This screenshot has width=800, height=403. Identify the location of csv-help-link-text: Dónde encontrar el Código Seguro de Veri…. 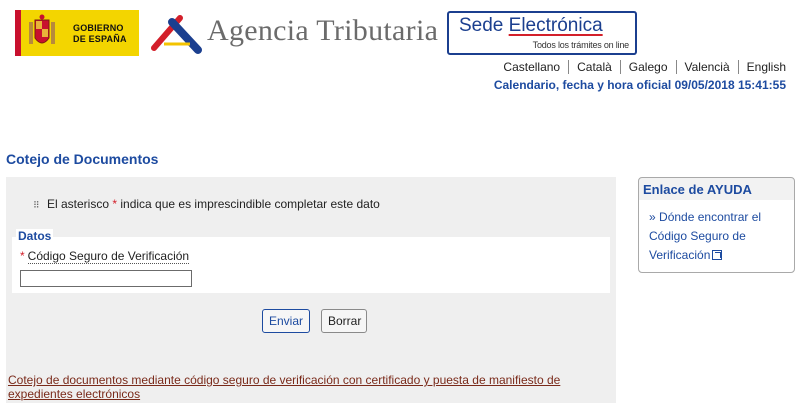
(705, 236).